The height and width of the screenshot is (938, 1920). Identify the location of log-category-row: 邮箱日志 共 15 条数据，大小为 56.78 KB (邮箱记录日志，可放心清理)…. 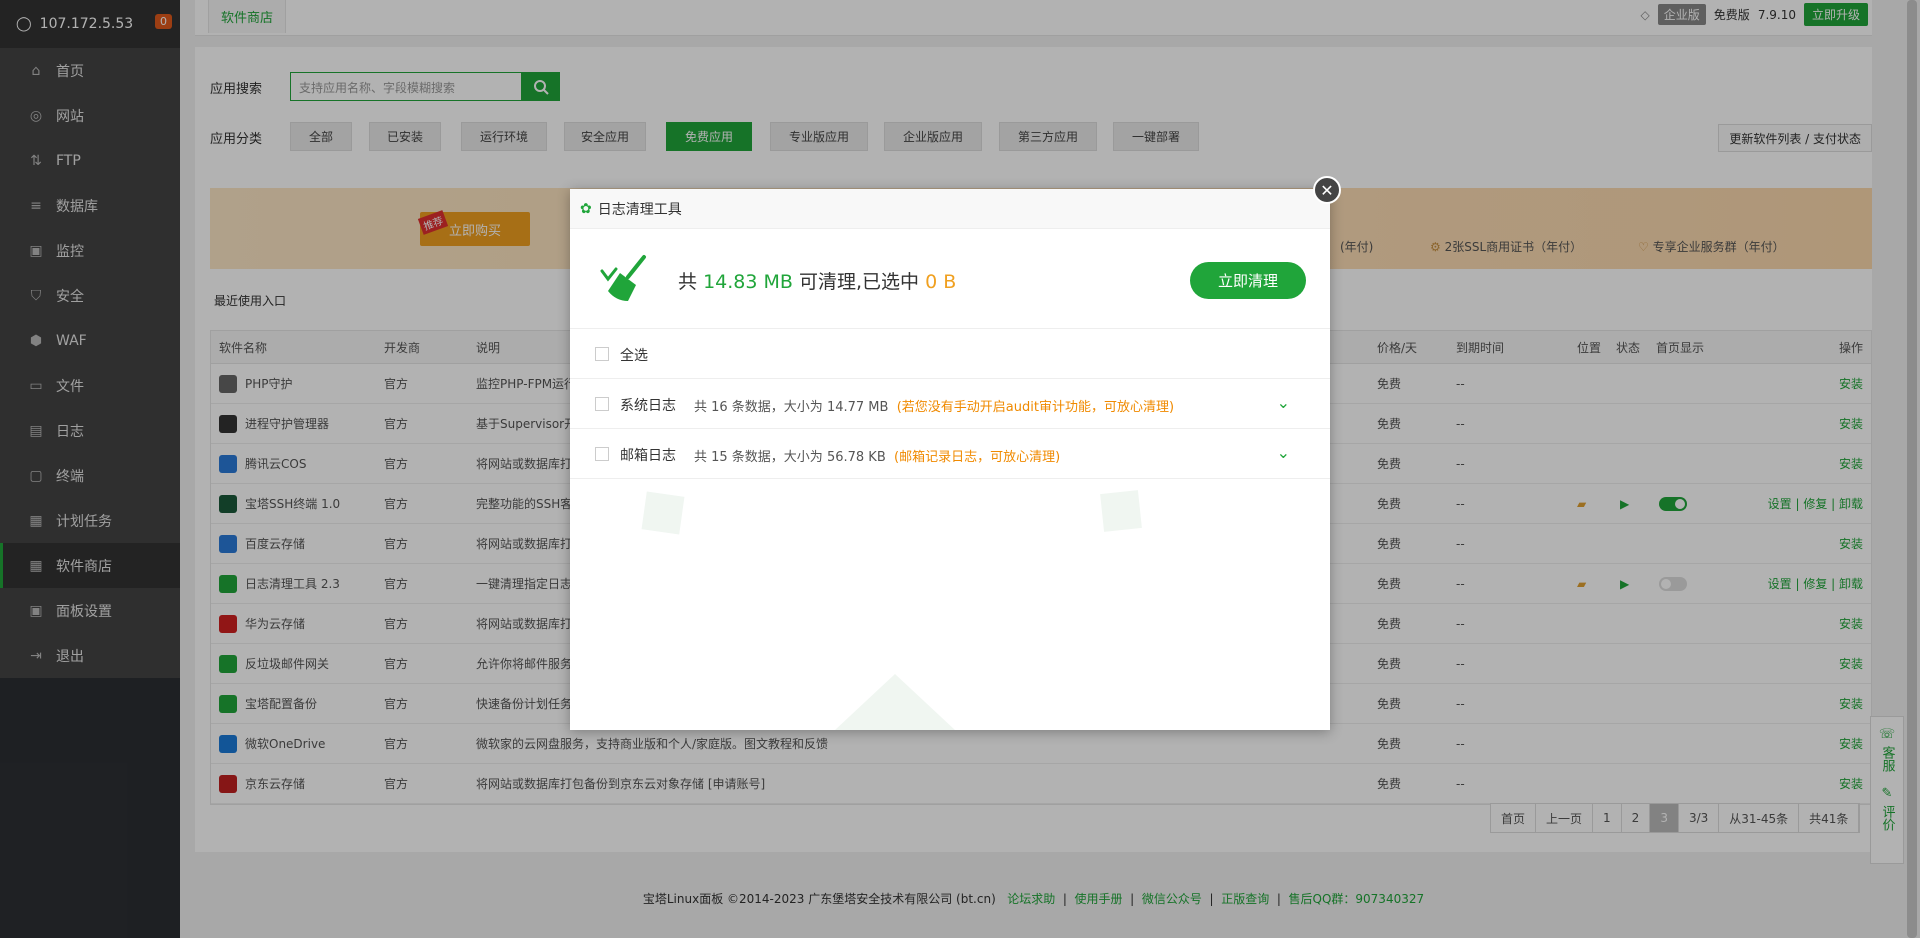
(950, 454).